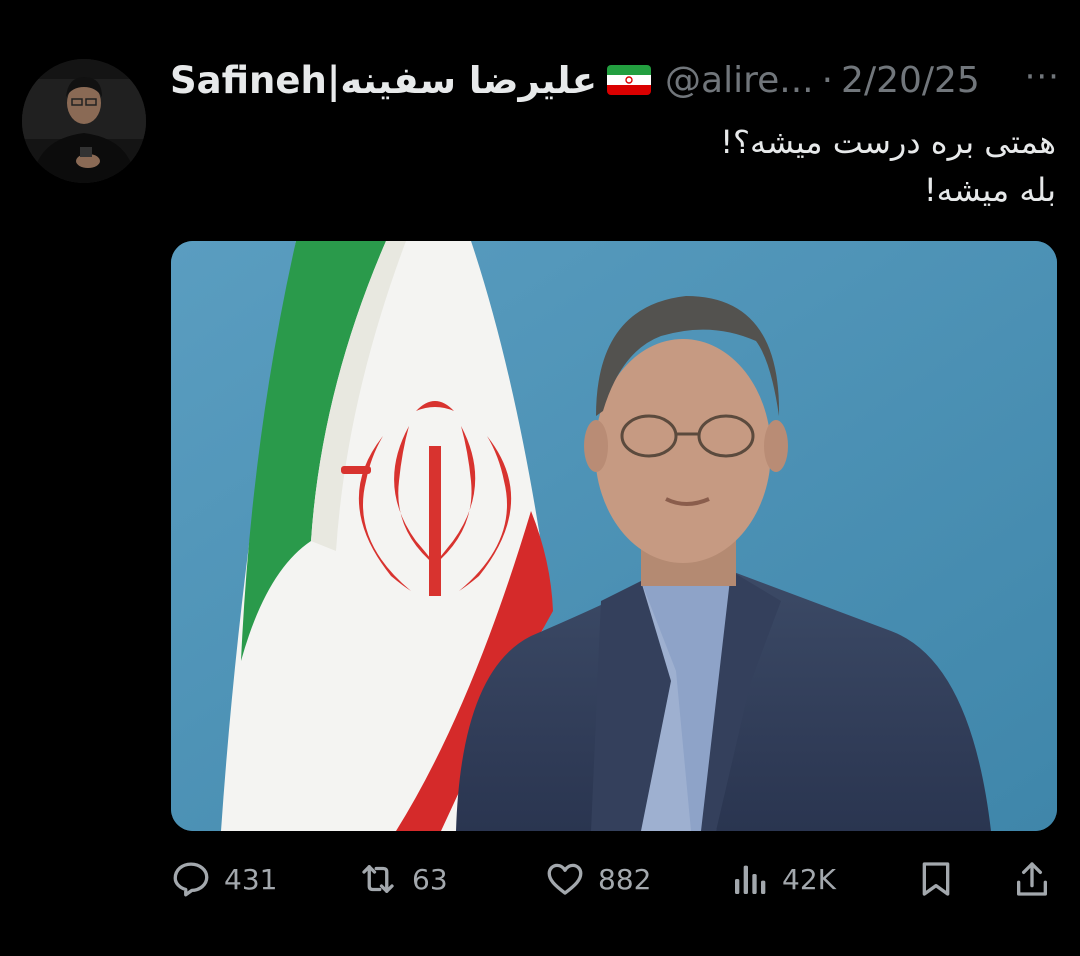  I want to click on display-name: Safineh|علیرضا سفینه, so click(383, 80).